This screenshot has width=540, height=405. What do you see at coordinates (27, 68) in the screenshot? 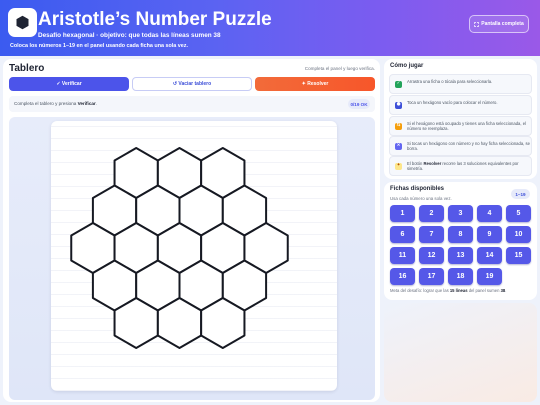
I see `board-title: Tablero` at bounding box center [27, 68].